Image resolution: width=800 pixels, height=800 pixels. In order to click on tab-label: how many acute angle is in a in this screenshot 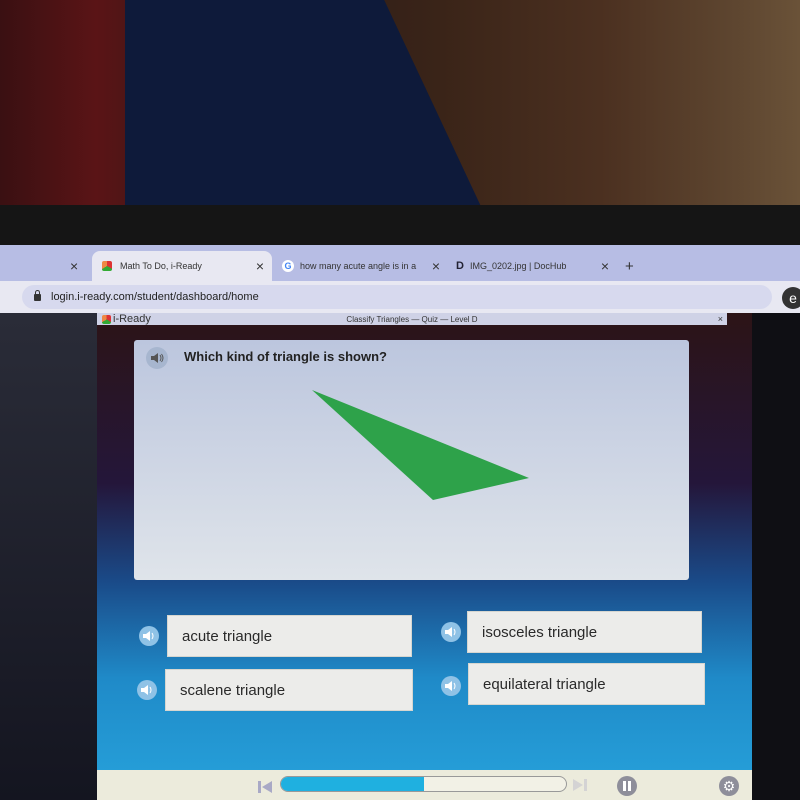, I will do `click(358, 266)`.